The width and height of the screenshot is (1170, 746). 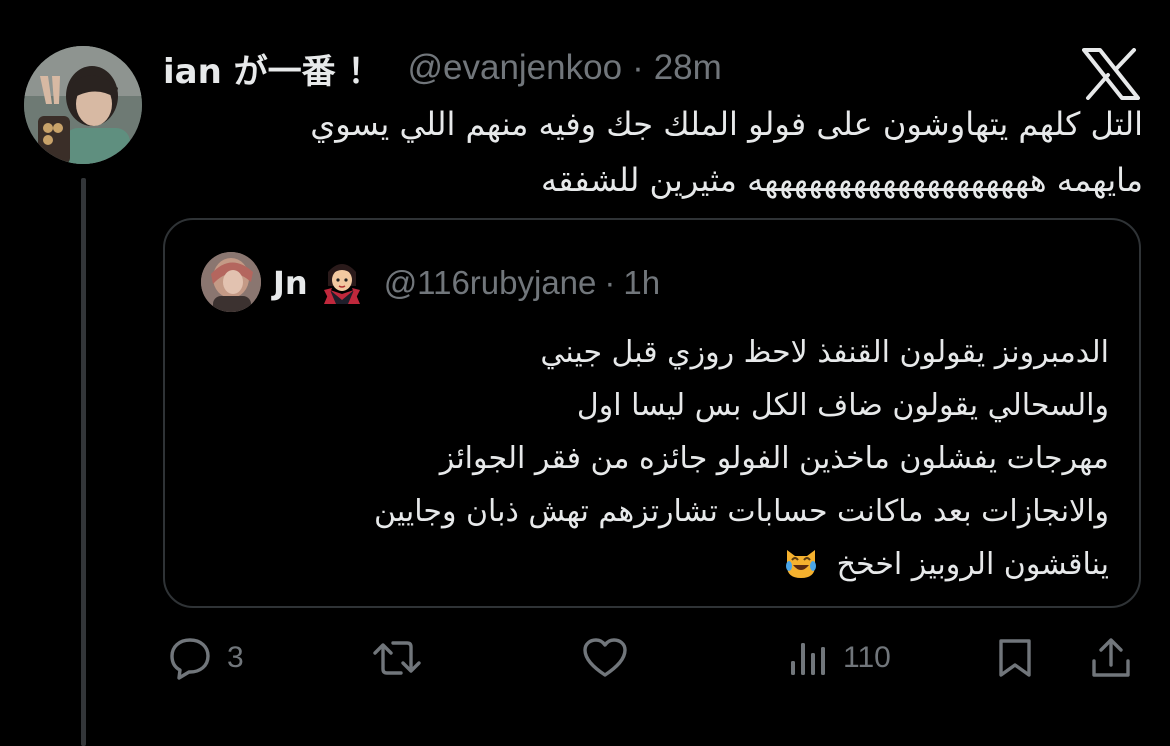 I want to click on reply-icon, so click(x=190, y=658).